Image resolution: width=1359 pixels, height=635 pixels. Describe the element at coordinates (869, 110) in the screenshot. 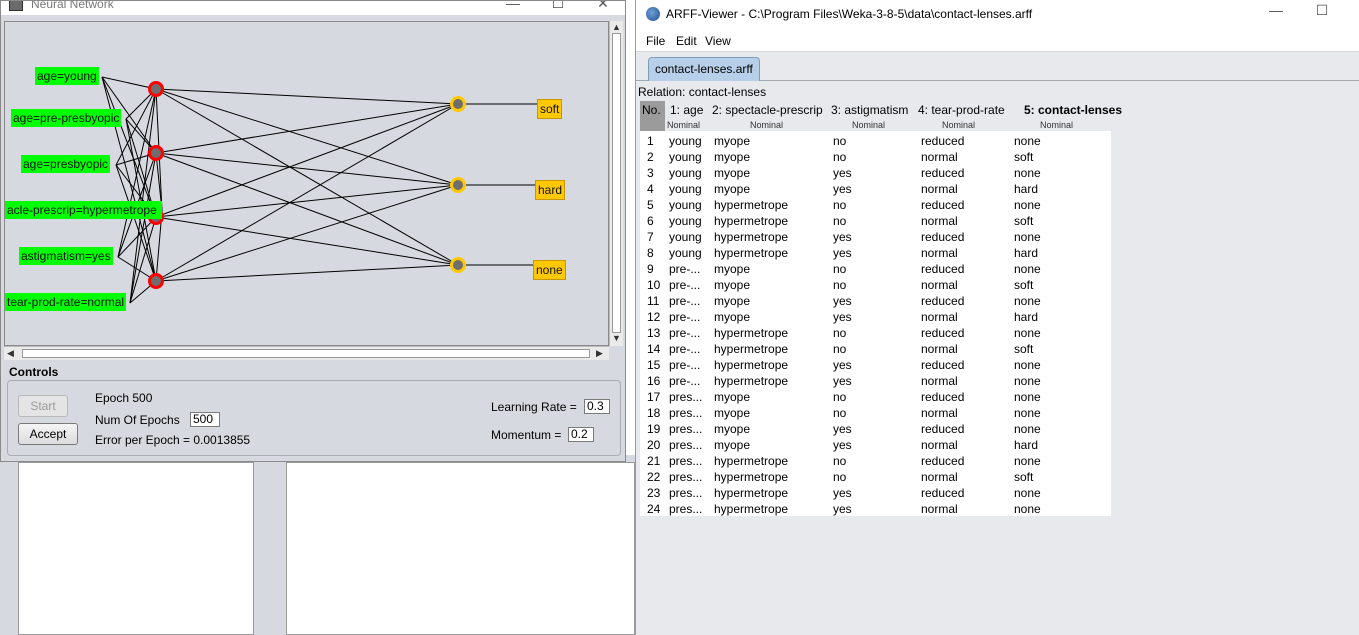

I see `column-header-astigmatism: 3: astigmatism` at that location.